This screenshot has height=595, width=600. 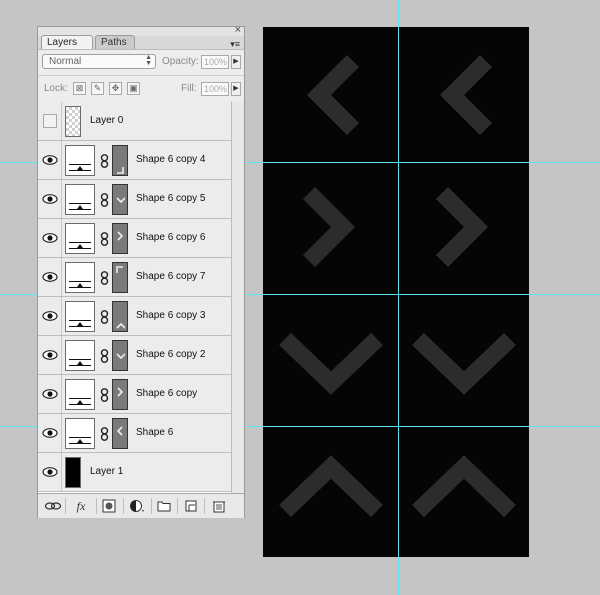 What do you see at coordinates (148, 60) in the screenshot?
I see `updown-icon: ▲ ▼` at bounding box center [148, 60].